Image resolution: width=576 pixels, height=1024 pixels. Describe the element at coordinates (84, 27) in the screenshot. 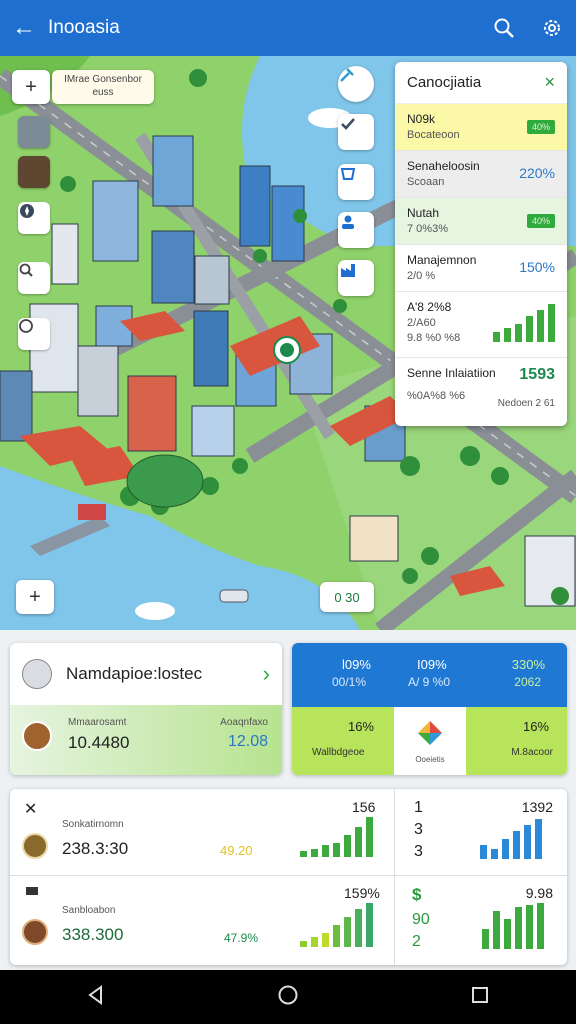

I see `app-title: Inooasia` at that location.